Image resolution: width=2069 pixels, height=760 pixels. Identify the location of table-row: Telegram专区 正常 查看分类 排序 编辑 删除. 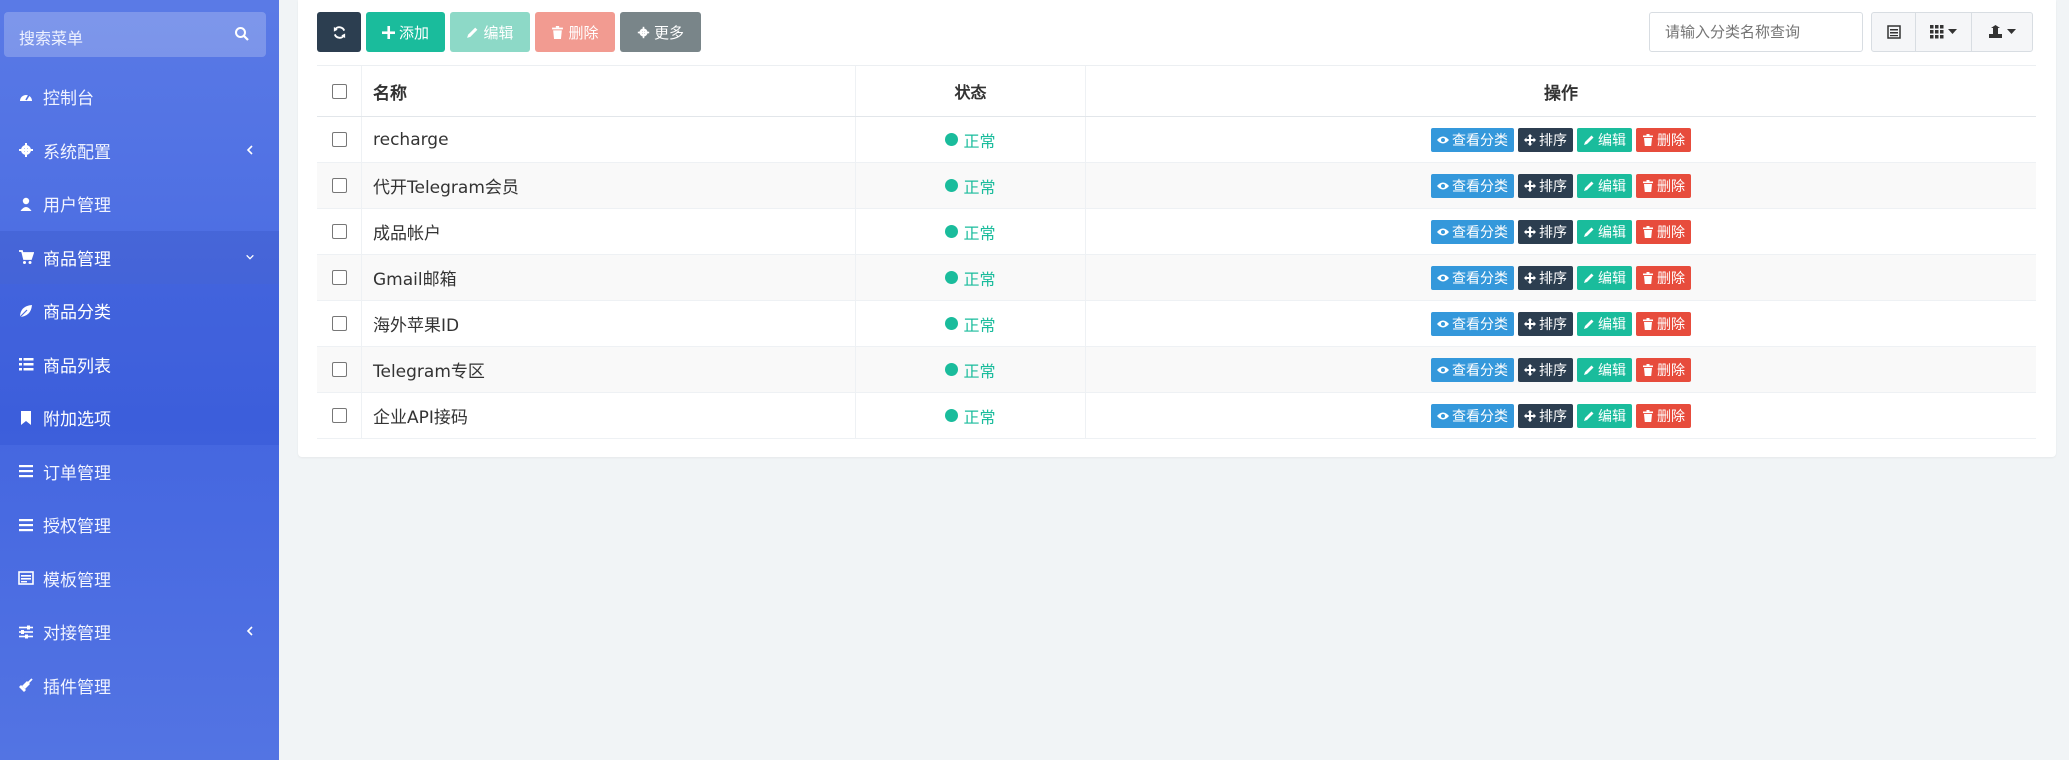
(1176, 370).